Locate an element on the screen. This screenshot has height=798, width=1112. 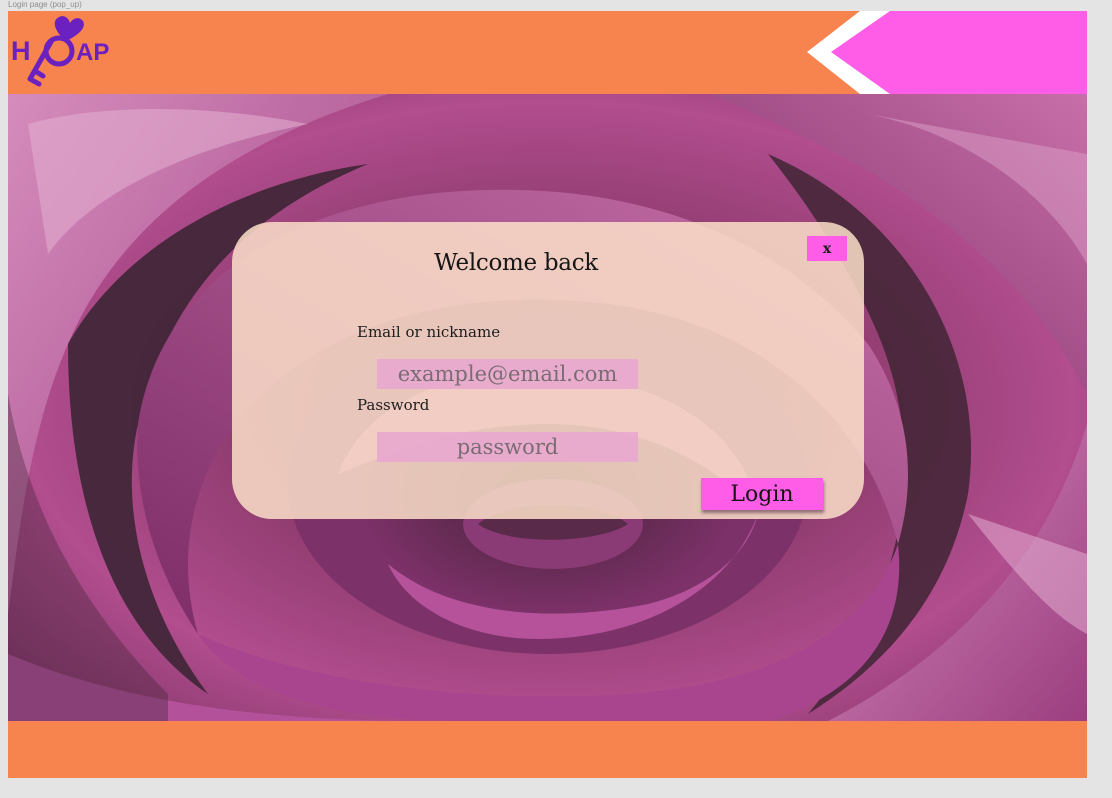
email-field is located at coordinates (507, 374).